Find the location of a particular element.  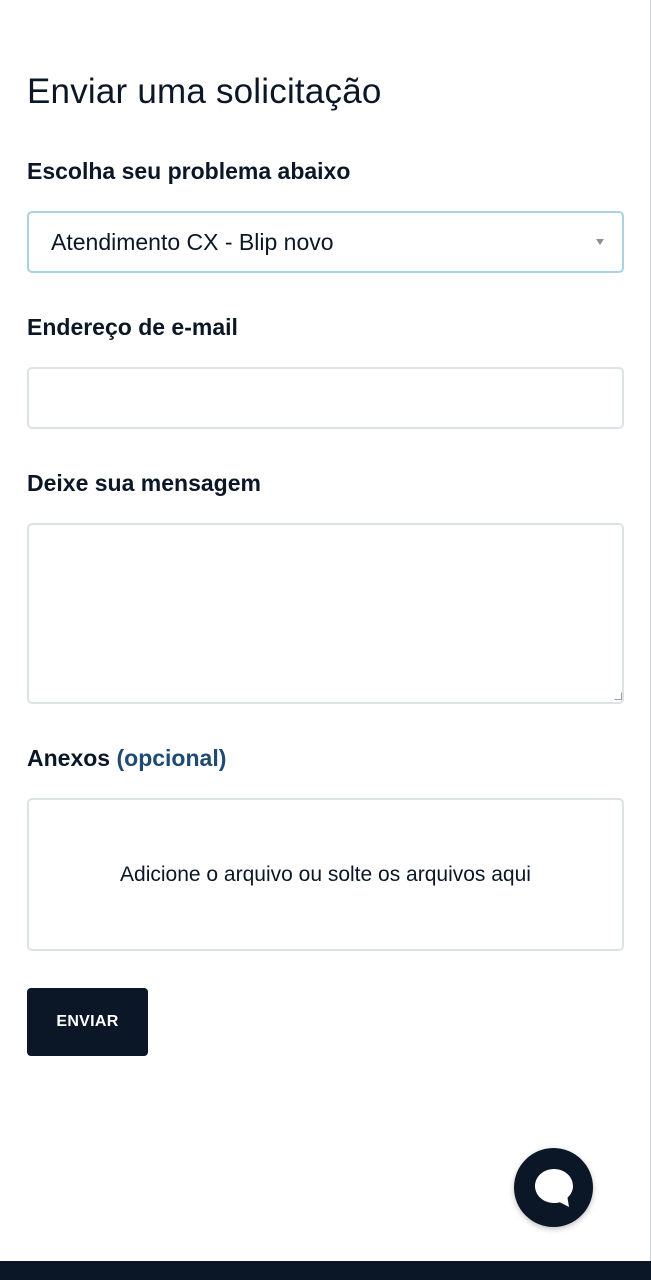

optional-label: (opcional) is located at coordinates (171, 758).